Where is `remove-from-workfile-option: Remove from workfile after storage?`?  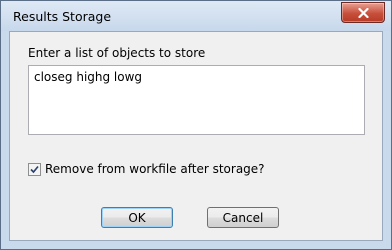 remove-from-workfile-option: Remove from workfile after storage? is located at coordinates (146, 169).